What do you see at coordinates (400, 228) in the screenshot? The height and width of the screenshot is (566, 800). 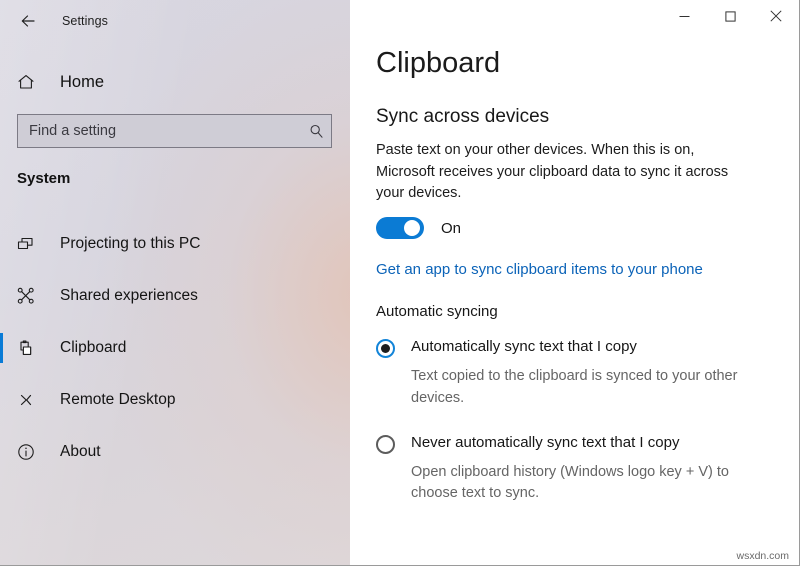 I see `sync-toggle` at bounding box center [400, 228].